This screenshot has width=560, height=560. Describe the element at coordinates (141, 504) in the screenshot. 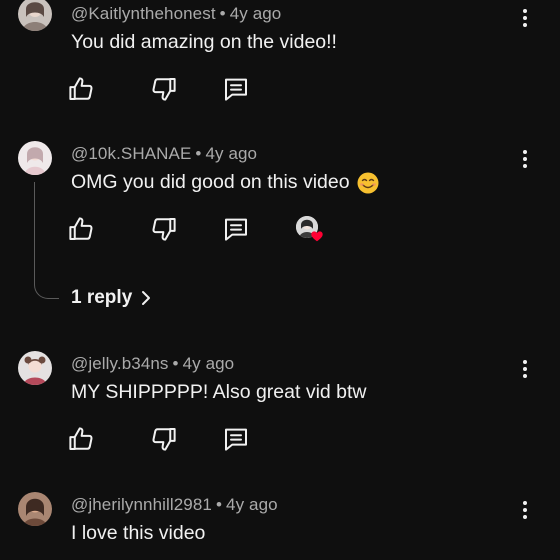

I see `author-name: @jherilynnhill2981` at that location.